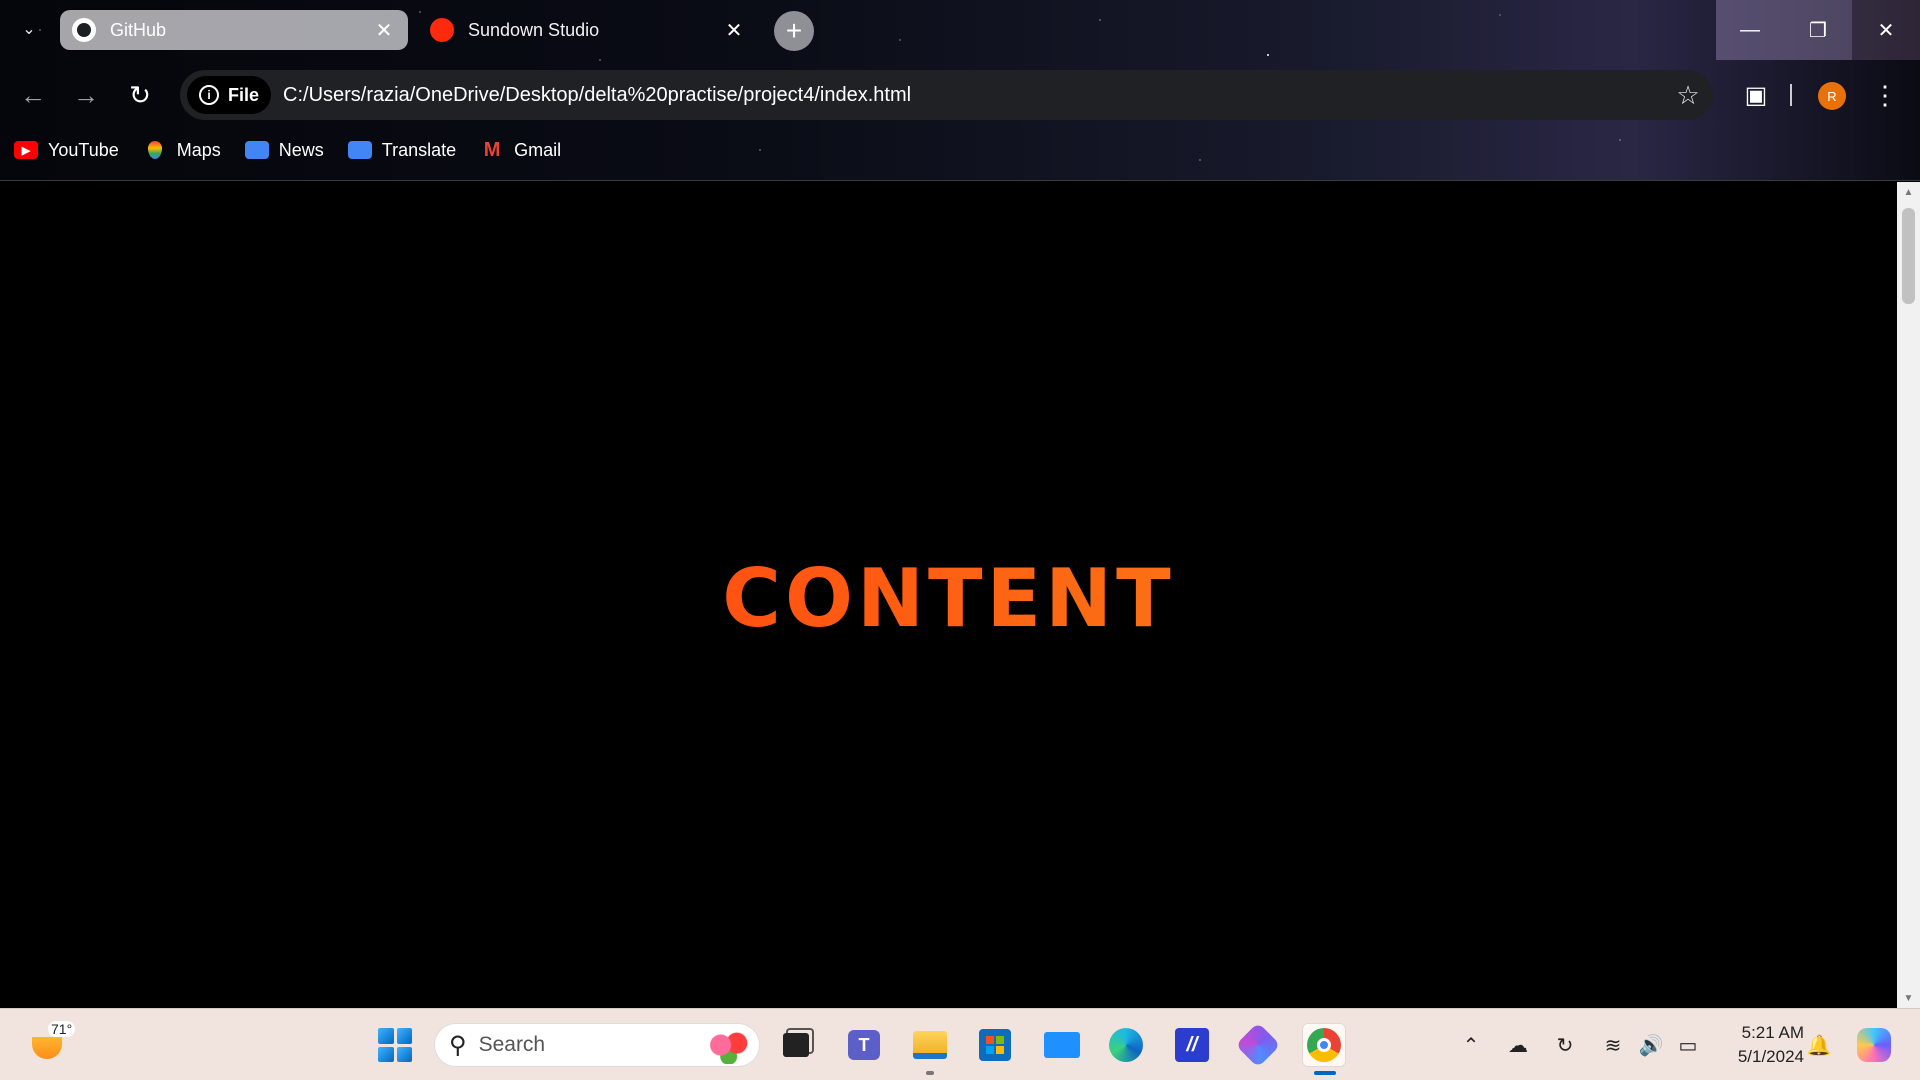  I want to click on file-explorer-button, so click(930, 1045).